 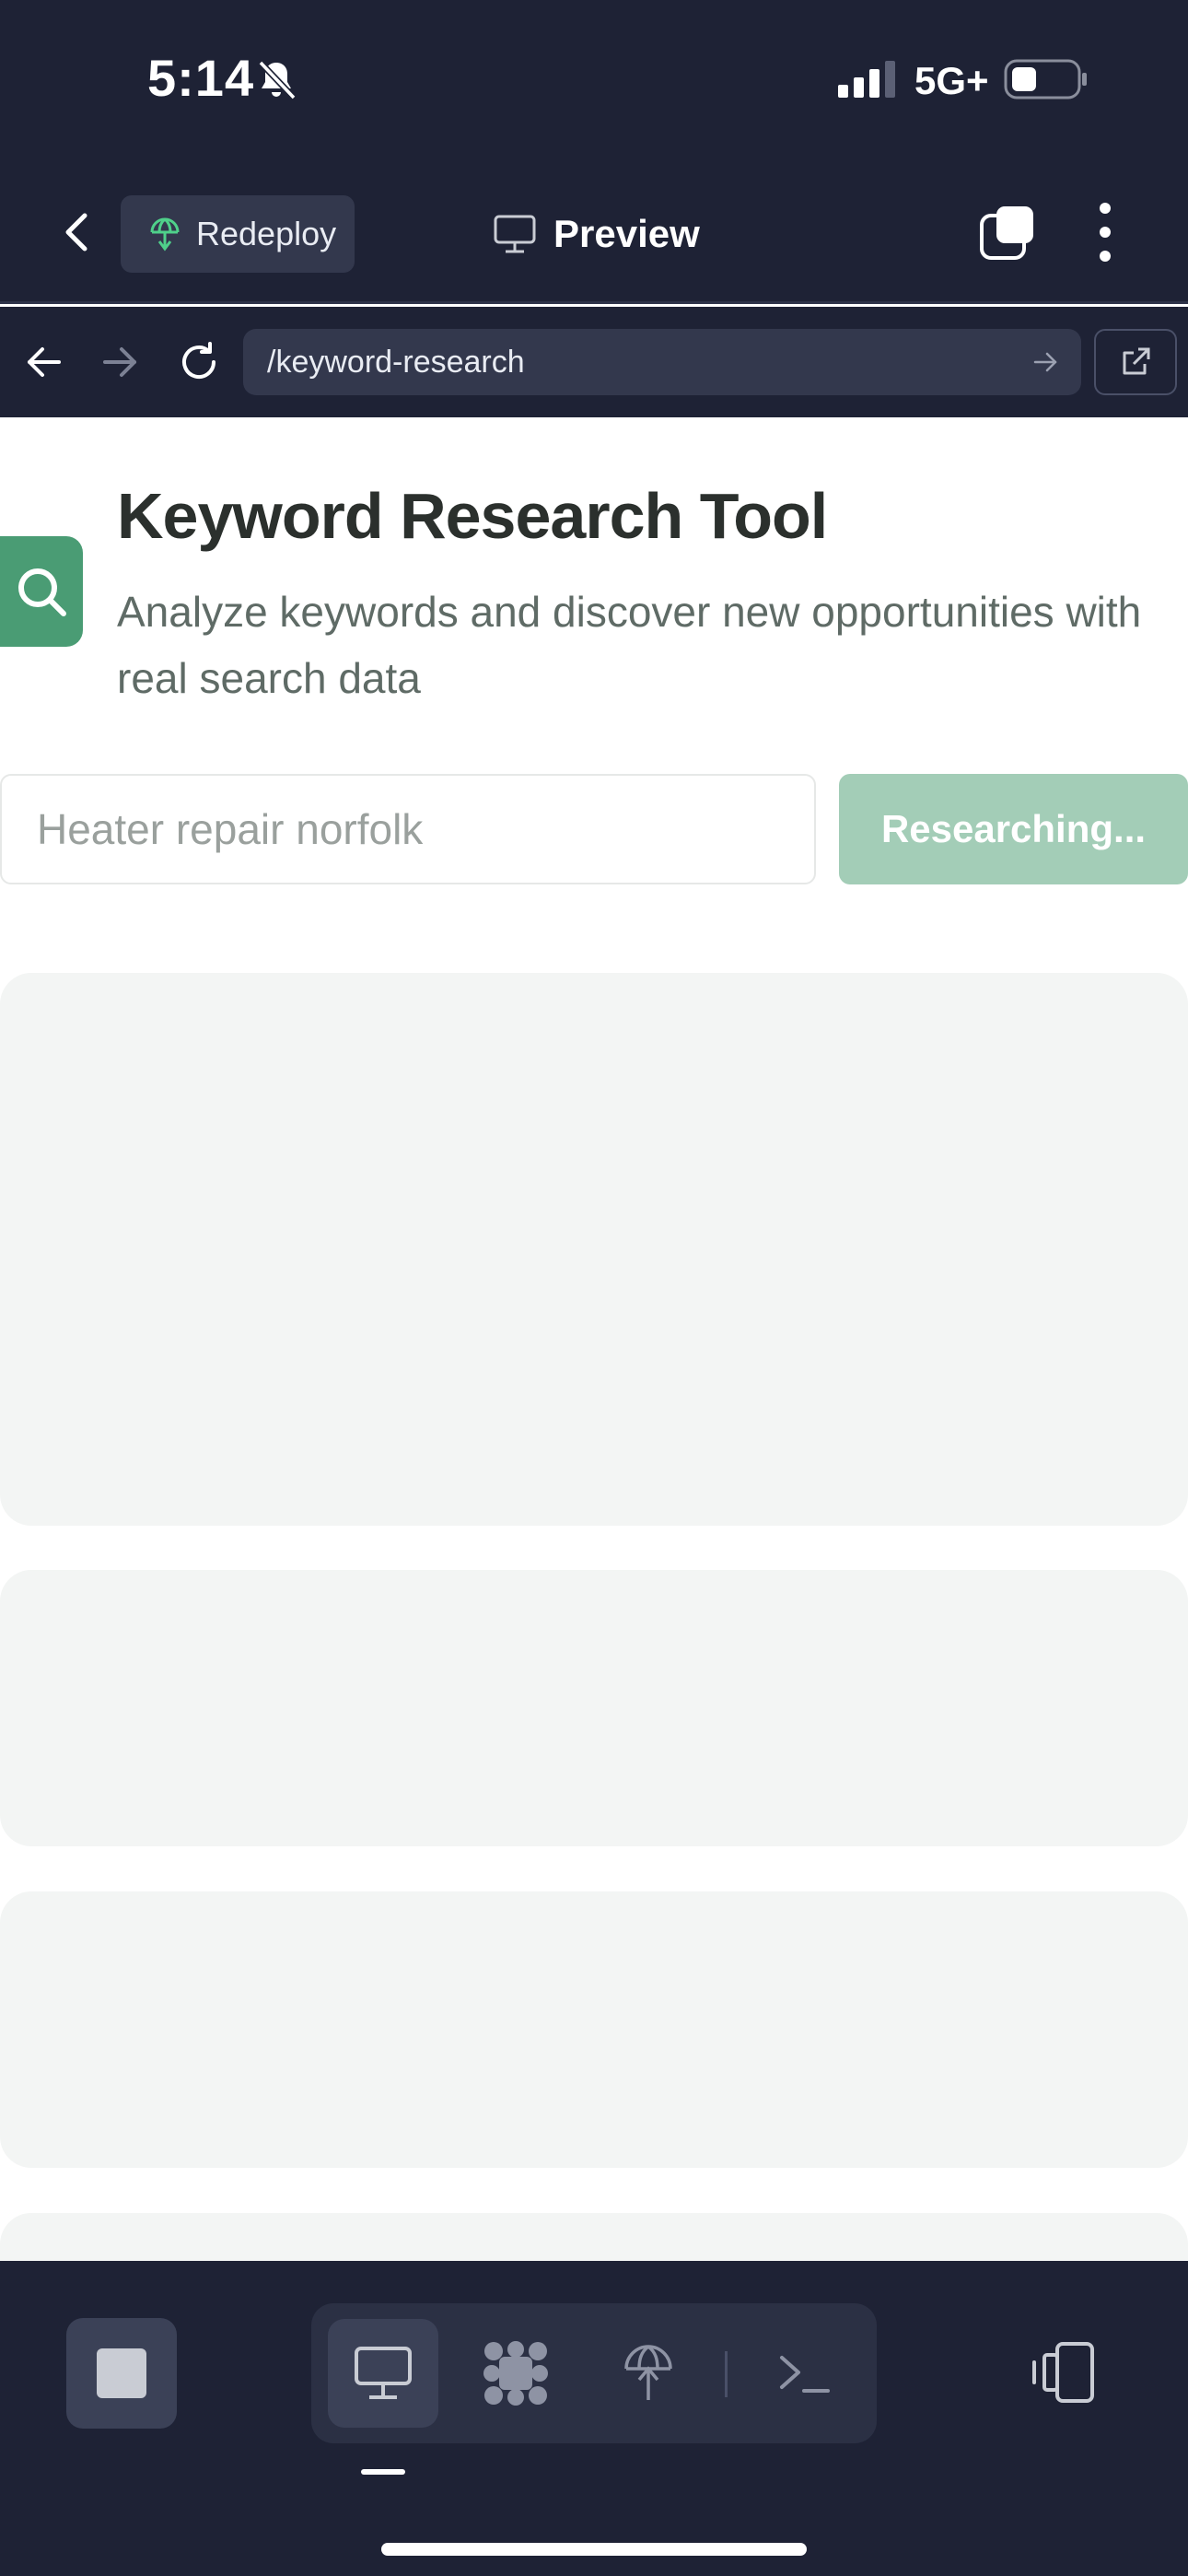 What do you see at coordinates (199, 362) in the screenshot?
I see `reload-icon` at bounding box center [199, 362].